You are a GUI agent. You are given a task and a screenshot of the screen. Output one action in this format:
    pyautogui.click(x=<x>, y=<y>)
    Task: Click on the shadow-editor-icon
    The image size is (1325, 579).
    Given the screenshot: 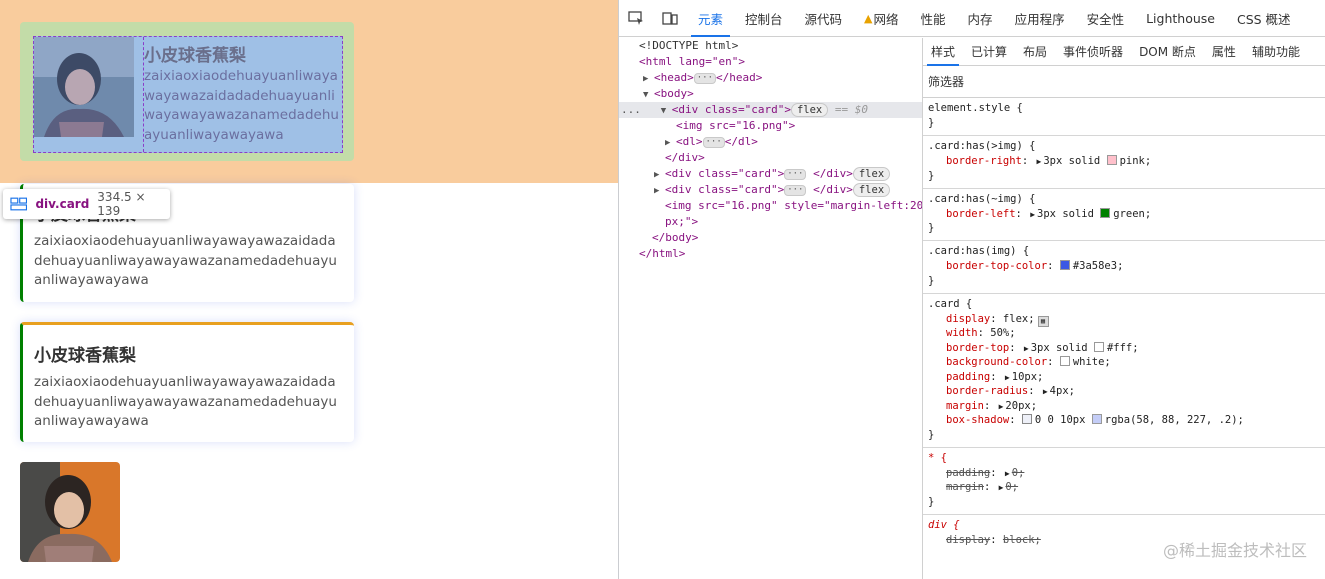 What is the action you would take?
    pyautogui.click(x=1026, y=419)
    